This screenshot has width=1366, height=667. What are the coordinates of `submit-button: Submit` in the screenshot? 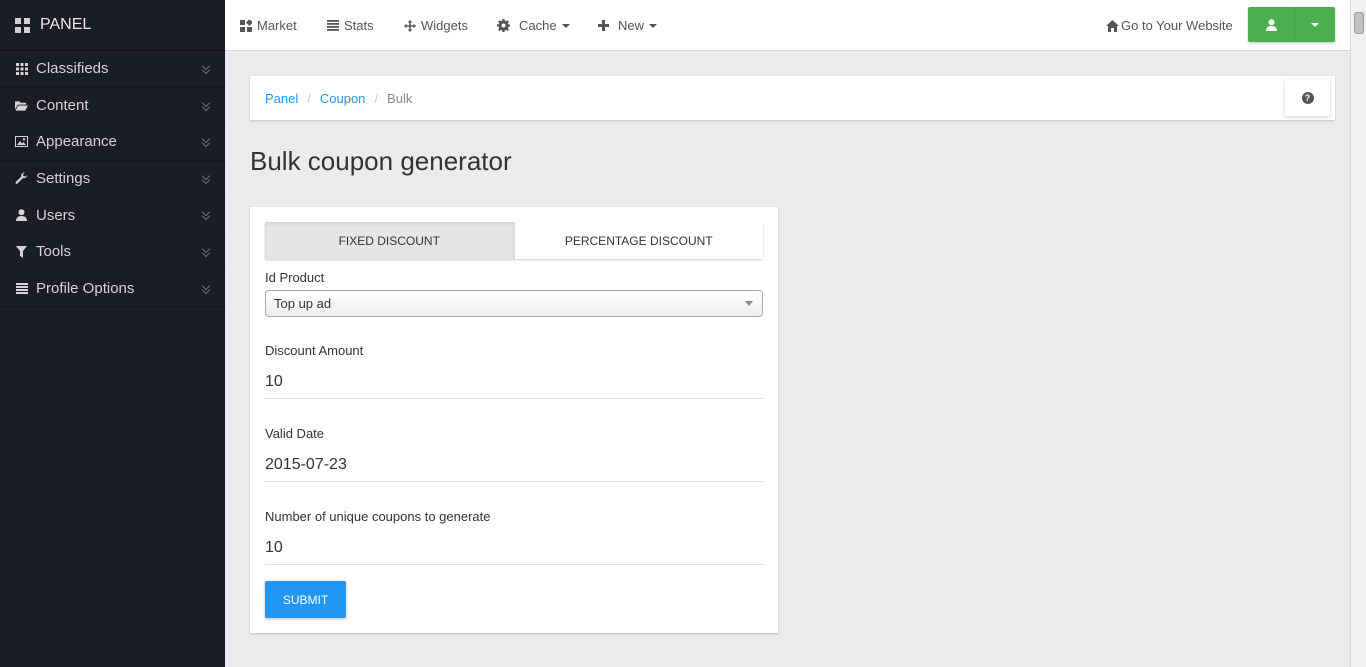 It's located at (305, 599).